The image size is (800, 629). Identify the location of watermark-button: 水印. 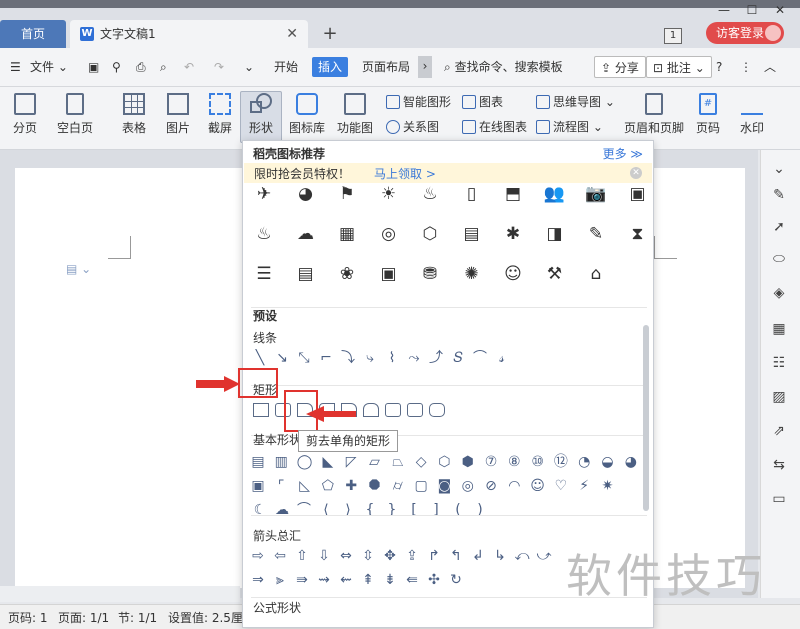
(752, 114).